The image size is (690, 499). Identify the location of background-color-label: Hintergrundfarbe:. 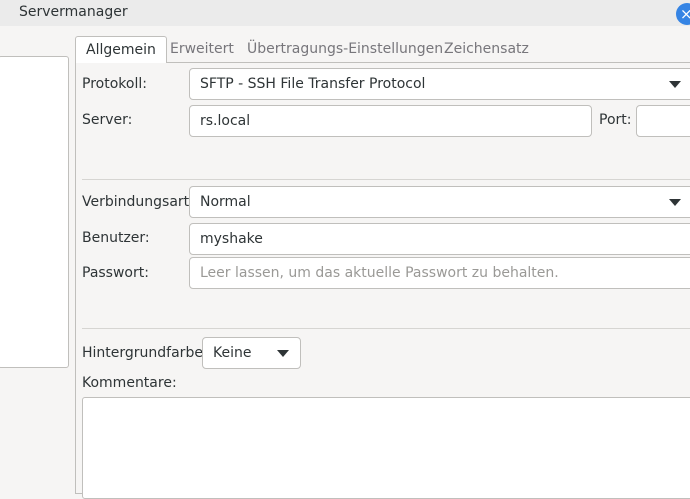
(145, 353).